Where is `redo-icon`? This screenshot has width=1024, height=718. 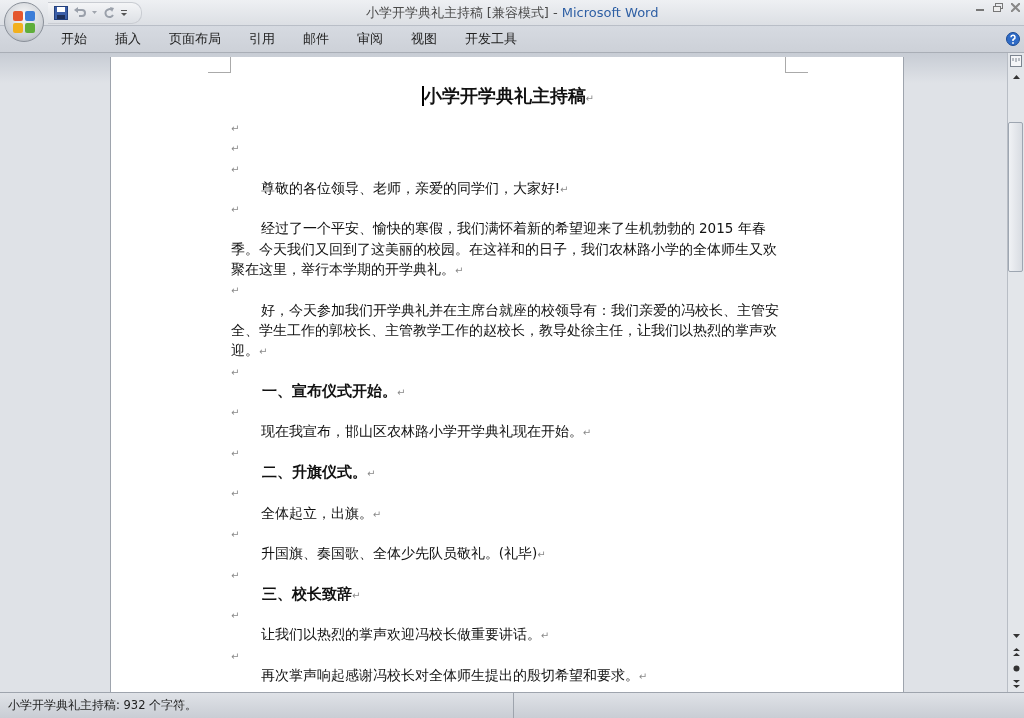 redo-icon is located at coordinates (109, 13).